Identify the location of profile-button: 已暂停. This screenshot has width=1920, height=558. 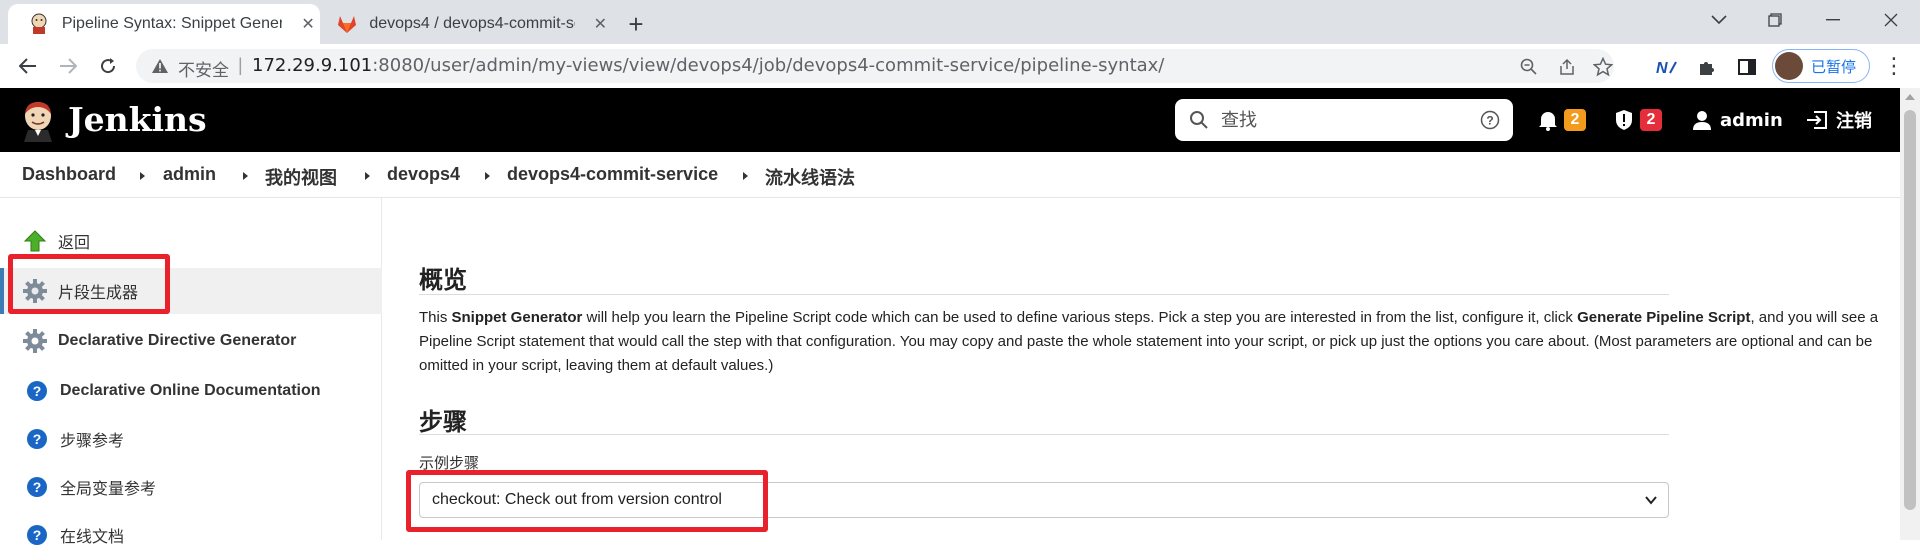
(1821, 66).